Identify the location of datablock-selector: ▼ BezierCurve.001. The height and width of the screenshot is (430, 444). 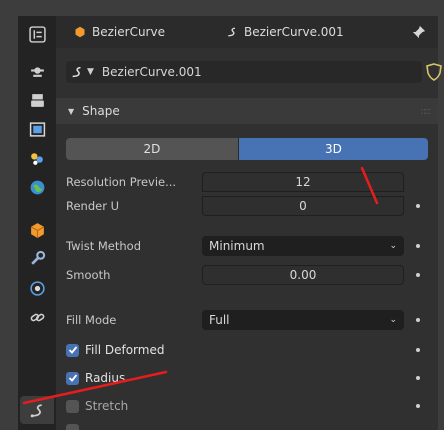
(249, 72).